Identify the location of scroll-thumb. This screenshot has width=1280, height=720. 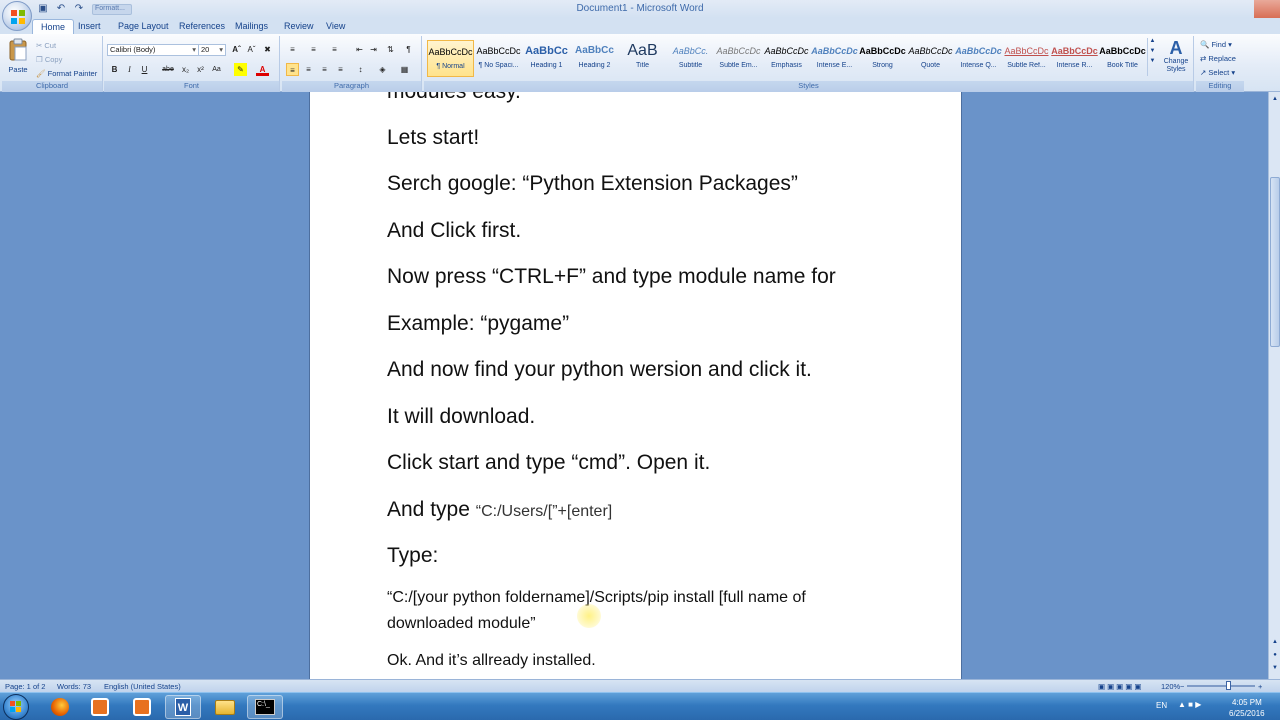
(1275, 262).